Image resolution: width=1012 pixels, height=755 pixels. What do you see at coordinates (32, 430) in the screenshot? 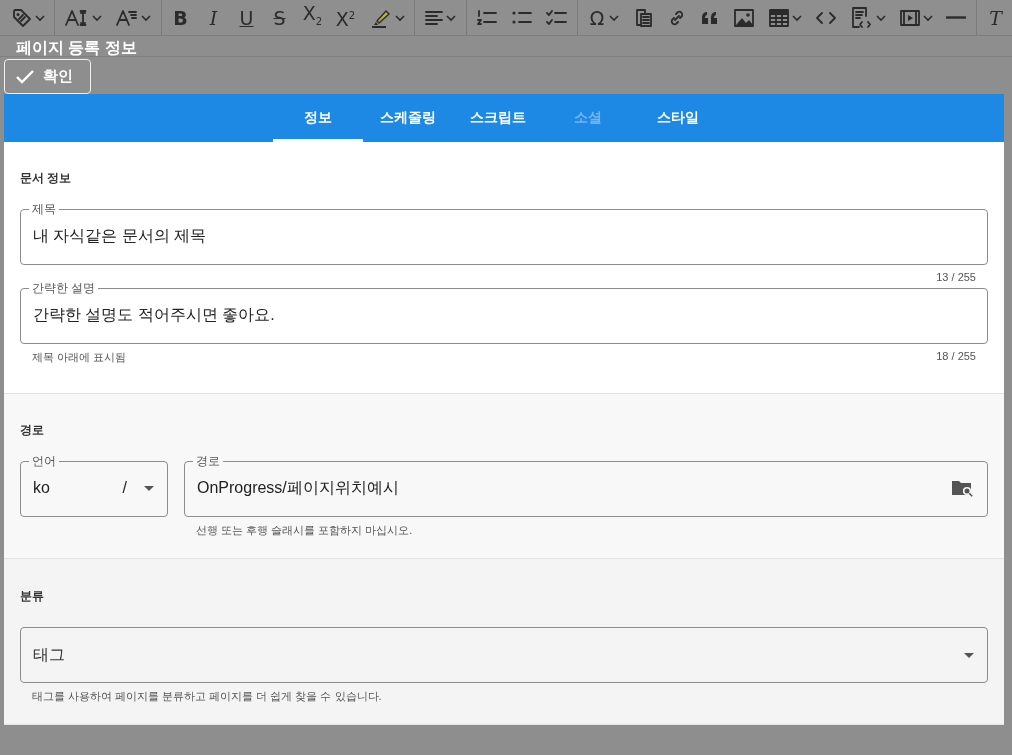
I see `section-title: 경로` at bounding box center [32, 430].